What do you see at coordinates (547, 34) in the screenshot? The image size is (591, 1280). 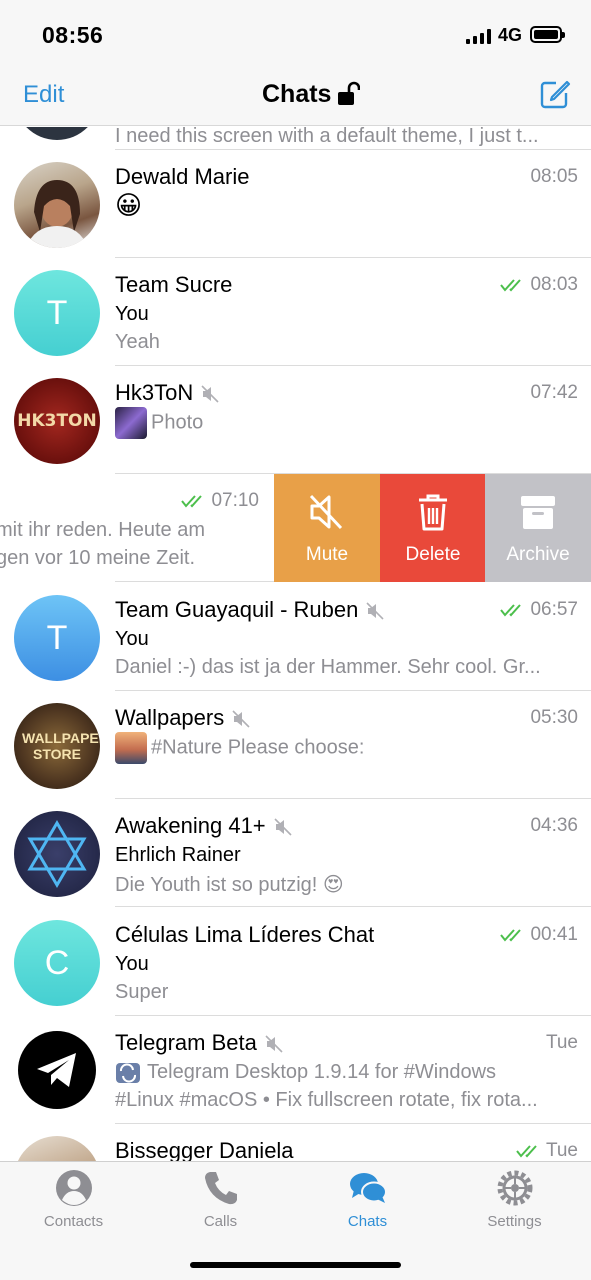 I see `battery-icon` at bounding box center [547, 34].